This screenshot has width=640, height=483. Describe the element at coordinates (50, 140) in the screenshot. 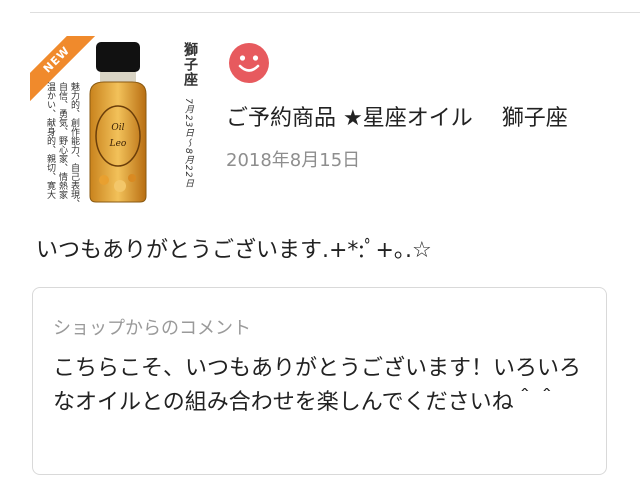

I see `trait-line: 温かい、献身的、親切、寛大` at that location.